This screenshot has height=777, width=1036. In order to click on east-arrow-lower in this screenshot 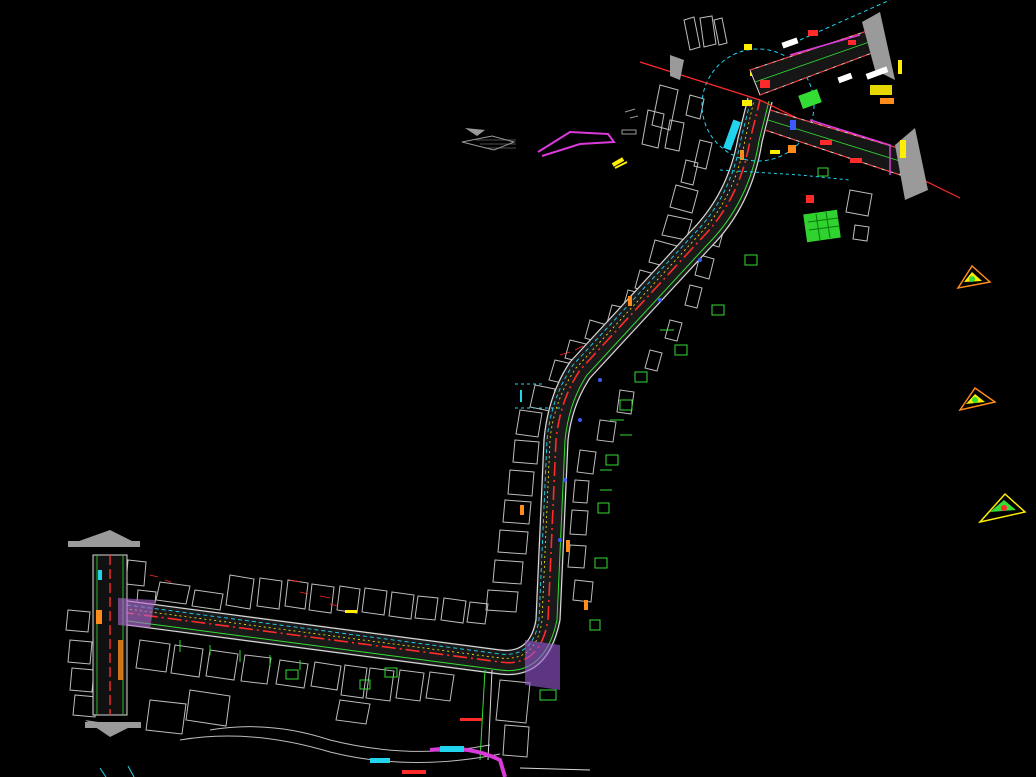, I will do `click(911, 164)`.